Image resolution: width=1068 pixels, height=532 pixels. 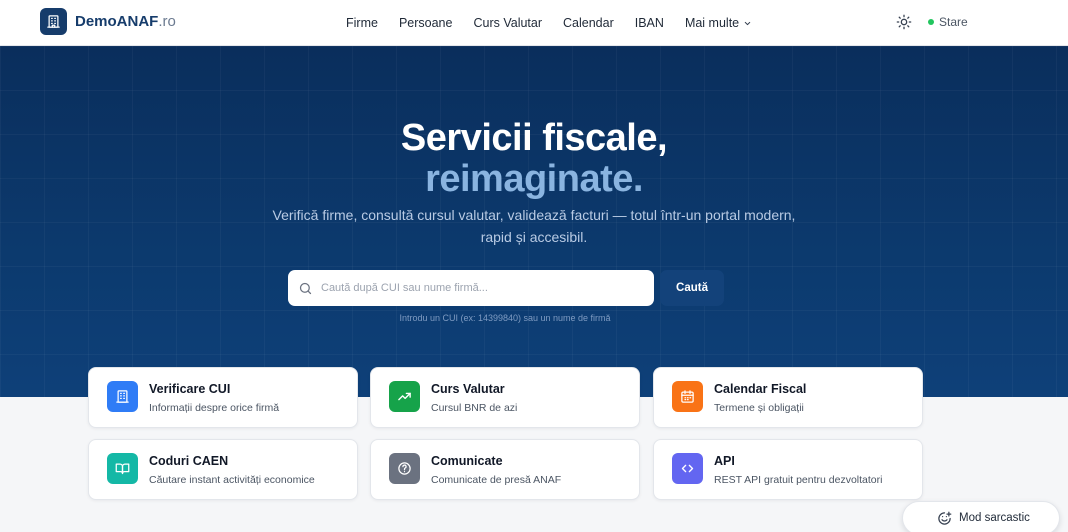 What do you see at coordinates (994, 518) in the screenshot?
I see `sarcastic-mode-label: Mod sarcastic` at bounding box center [994, 518].